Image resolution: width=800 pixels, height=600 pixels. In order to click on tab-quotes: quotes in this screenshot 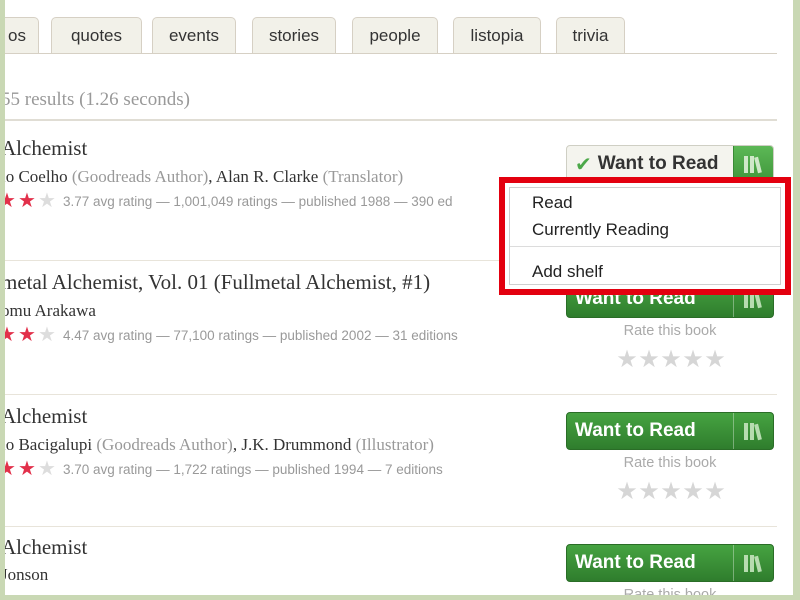, I will do `click(96, 35)`.